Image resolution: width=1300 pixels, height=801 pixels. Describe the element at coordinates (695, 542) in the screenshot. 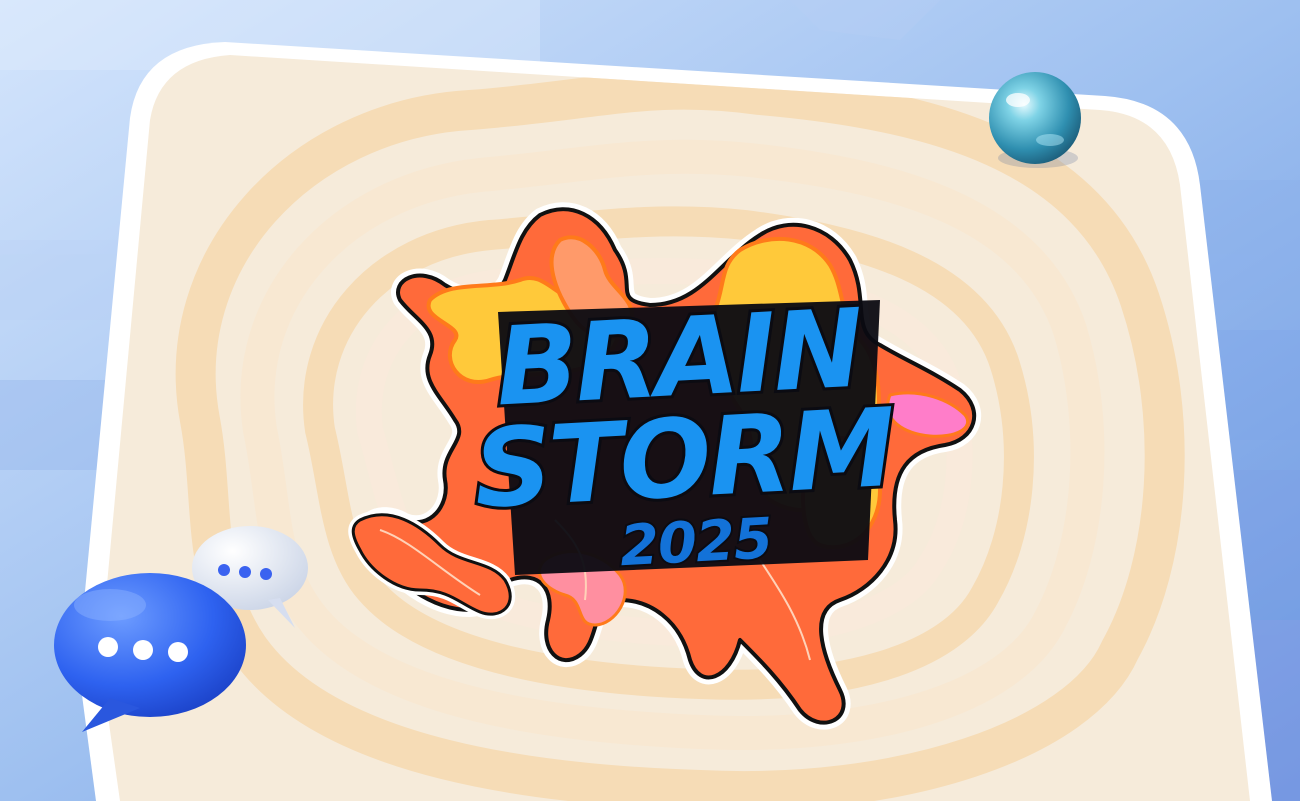

I see `logo-year: 2025` at that location.